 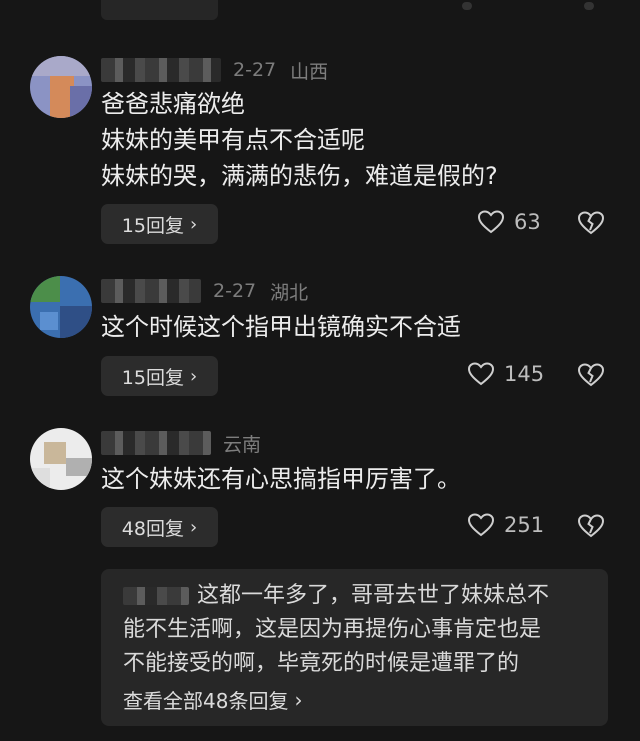 I want to click on comment-location: 湖北, so click(x=289, y=292).